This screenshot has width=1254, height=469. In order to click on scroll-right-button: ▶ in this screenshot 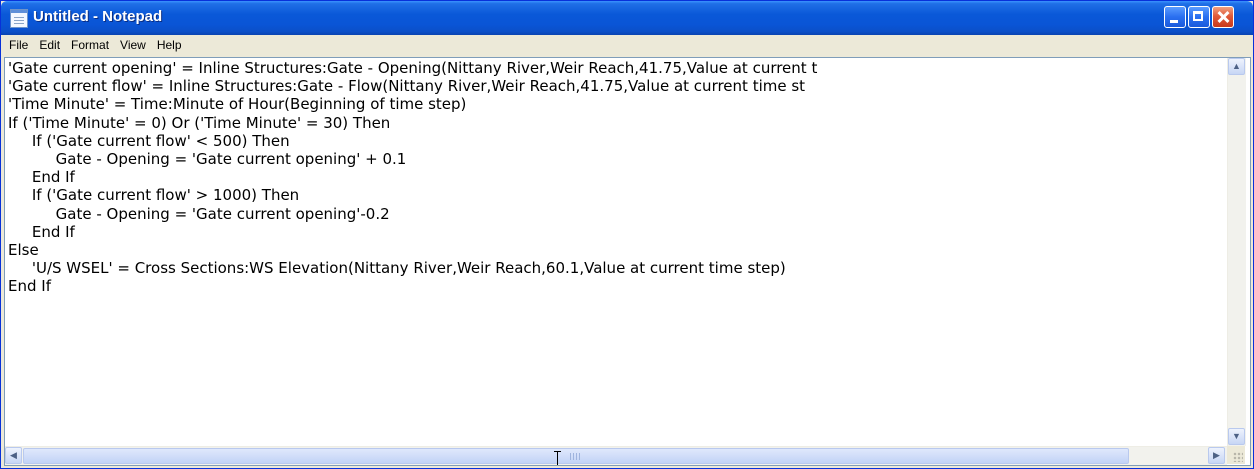, I will do `click(1216, 455)`.